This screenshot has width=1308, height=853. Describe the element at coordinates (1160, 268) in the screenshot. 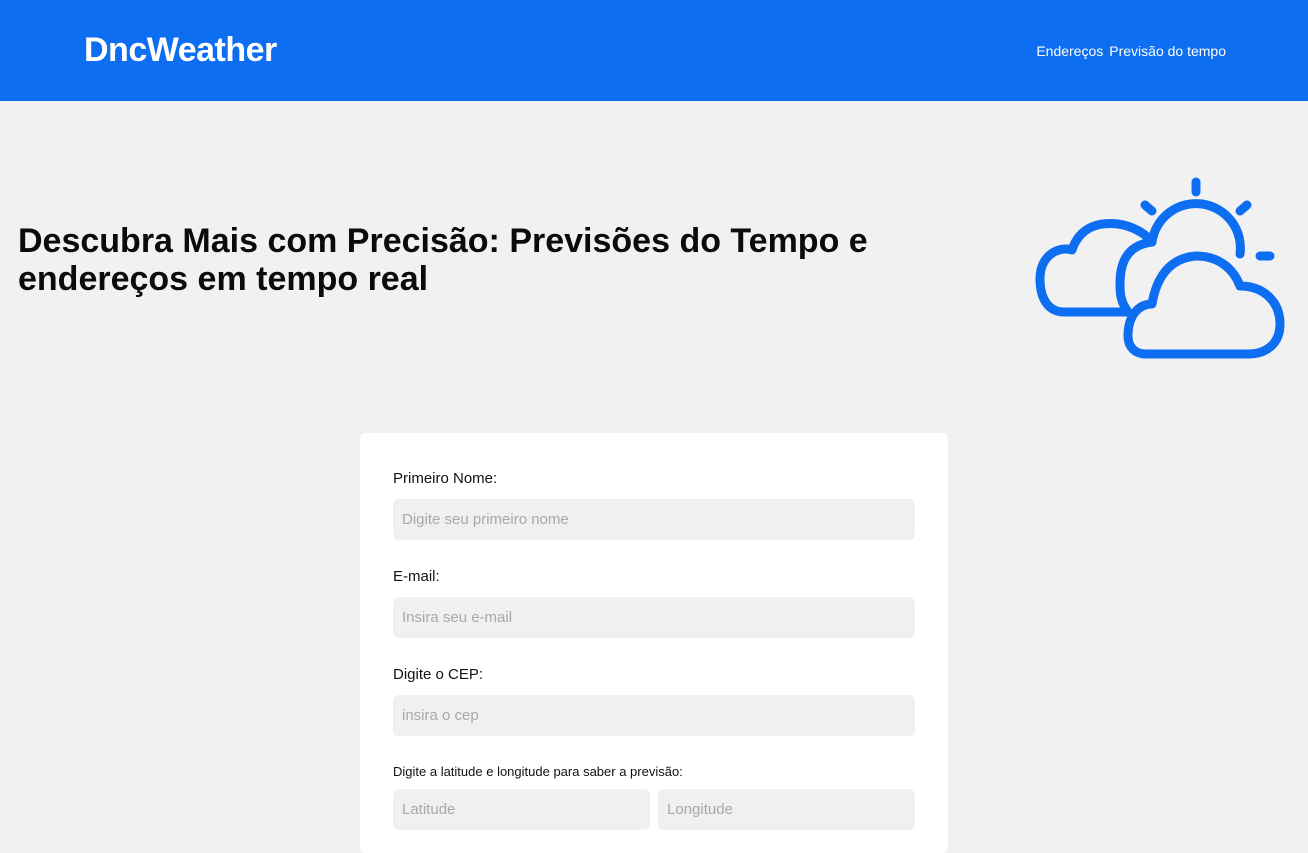

I see `partly-cloudy-sun-icon` at that location.